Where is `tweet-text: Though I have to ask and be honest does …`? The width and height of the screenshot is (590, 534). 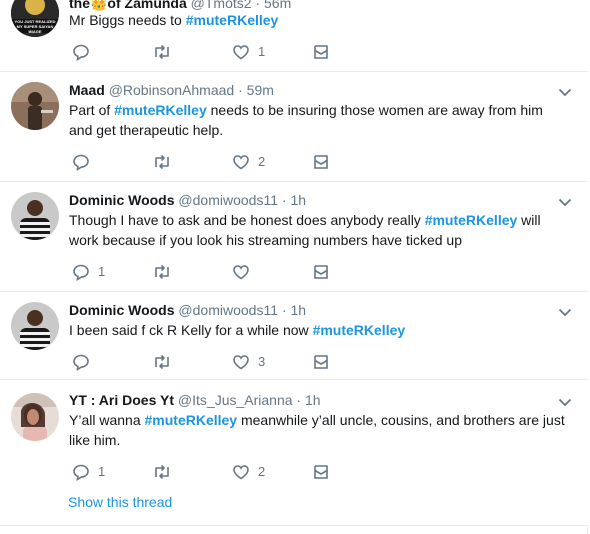 tweet-text: Though I have to ask and be honest does … is located at coordinates (319, 230).